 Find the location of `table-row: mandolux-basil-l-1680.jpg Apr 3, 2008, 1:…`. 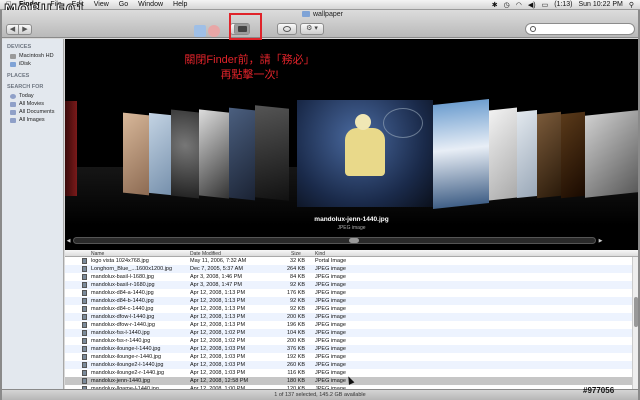

table-row: mandolux-basil-l-1680.jpg Apr 3, 2008, 1:… is located at coordinates (351, 277).